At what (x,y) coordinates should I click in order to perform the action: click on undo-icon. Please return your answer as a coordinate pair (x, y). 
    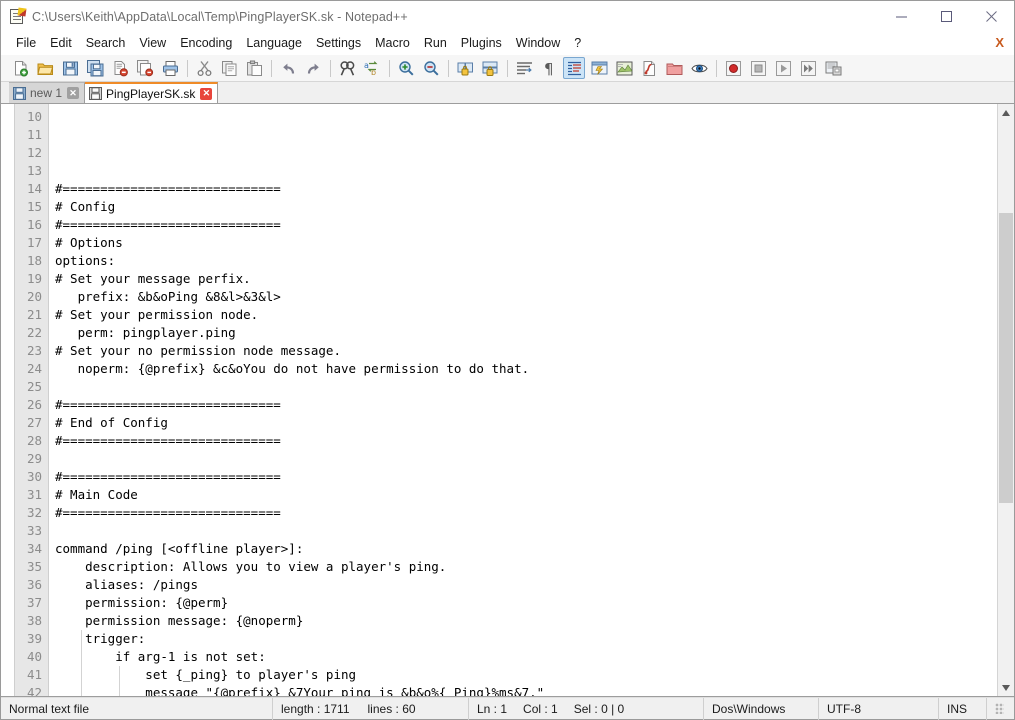
    Looking at the image, I should click on (288, 68).